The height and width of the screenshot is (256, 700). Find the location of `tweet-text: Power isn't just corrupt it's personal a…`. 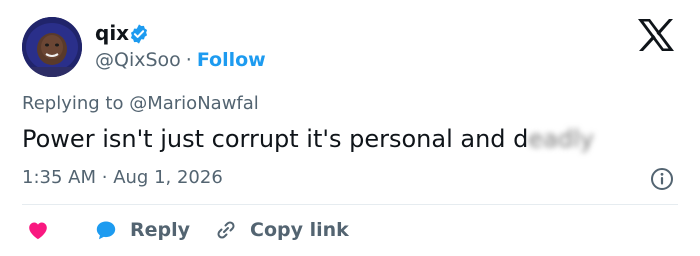

tweet-text: Power isn't just corrupt it's personal a… is located at coordinates (308, 139).